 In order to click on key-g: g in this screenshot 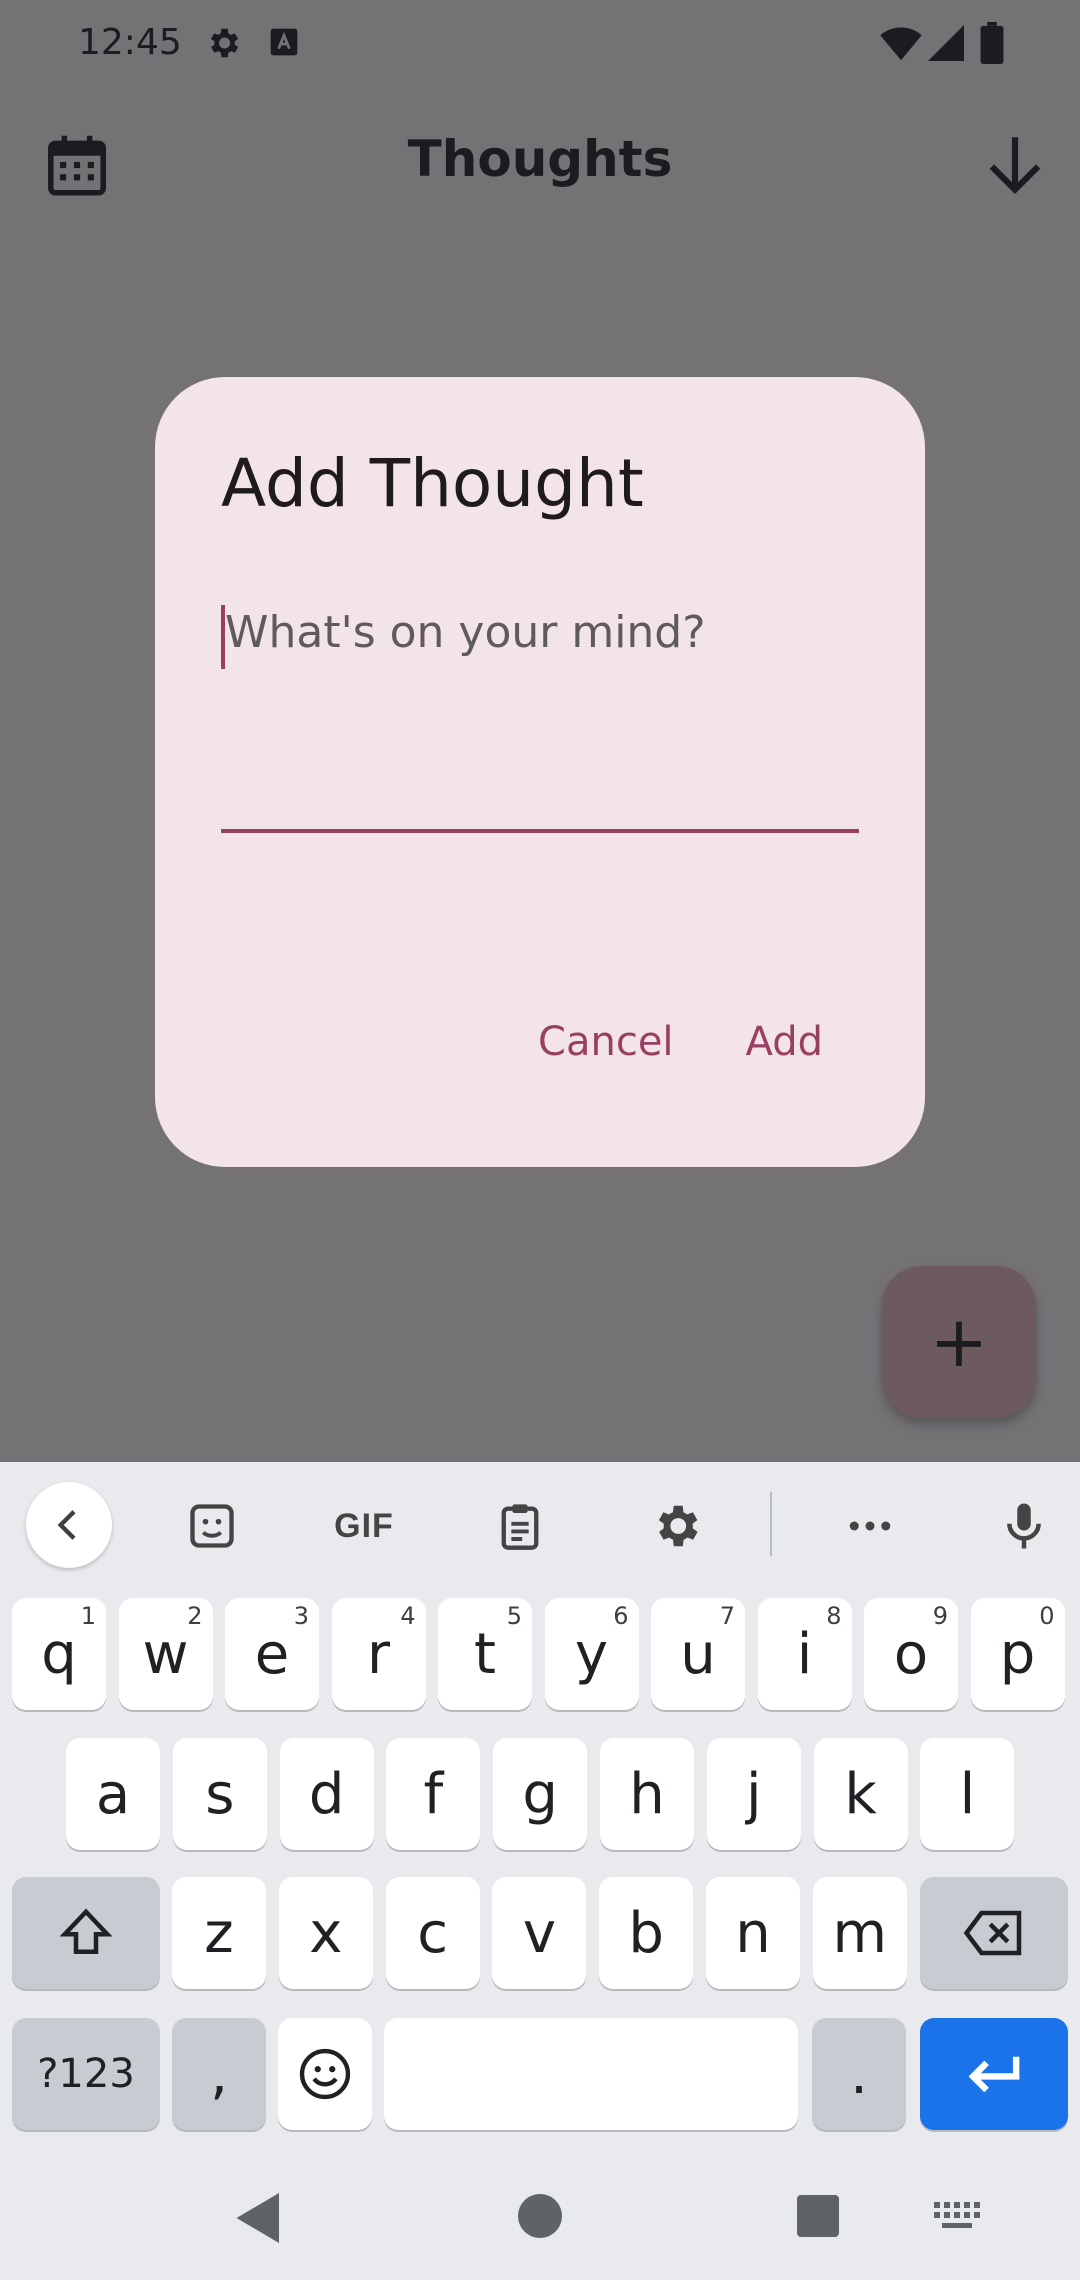, I will do `click(540, 1794)`.